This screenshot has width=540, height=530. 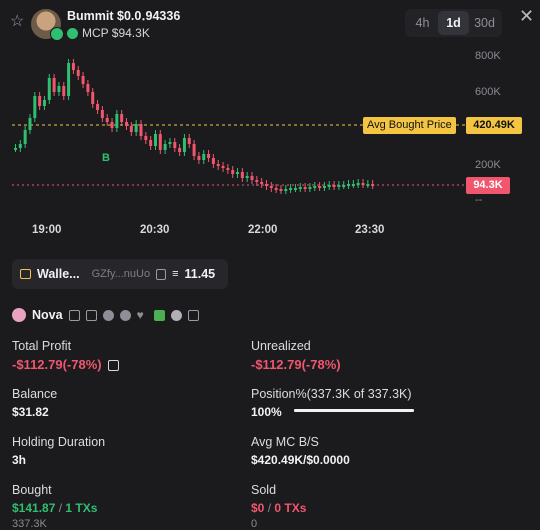 What do you see at coordinates (34, 508) in the screenshot?
I see `bought-amount: $141.87` at bounding box center [34, 508].